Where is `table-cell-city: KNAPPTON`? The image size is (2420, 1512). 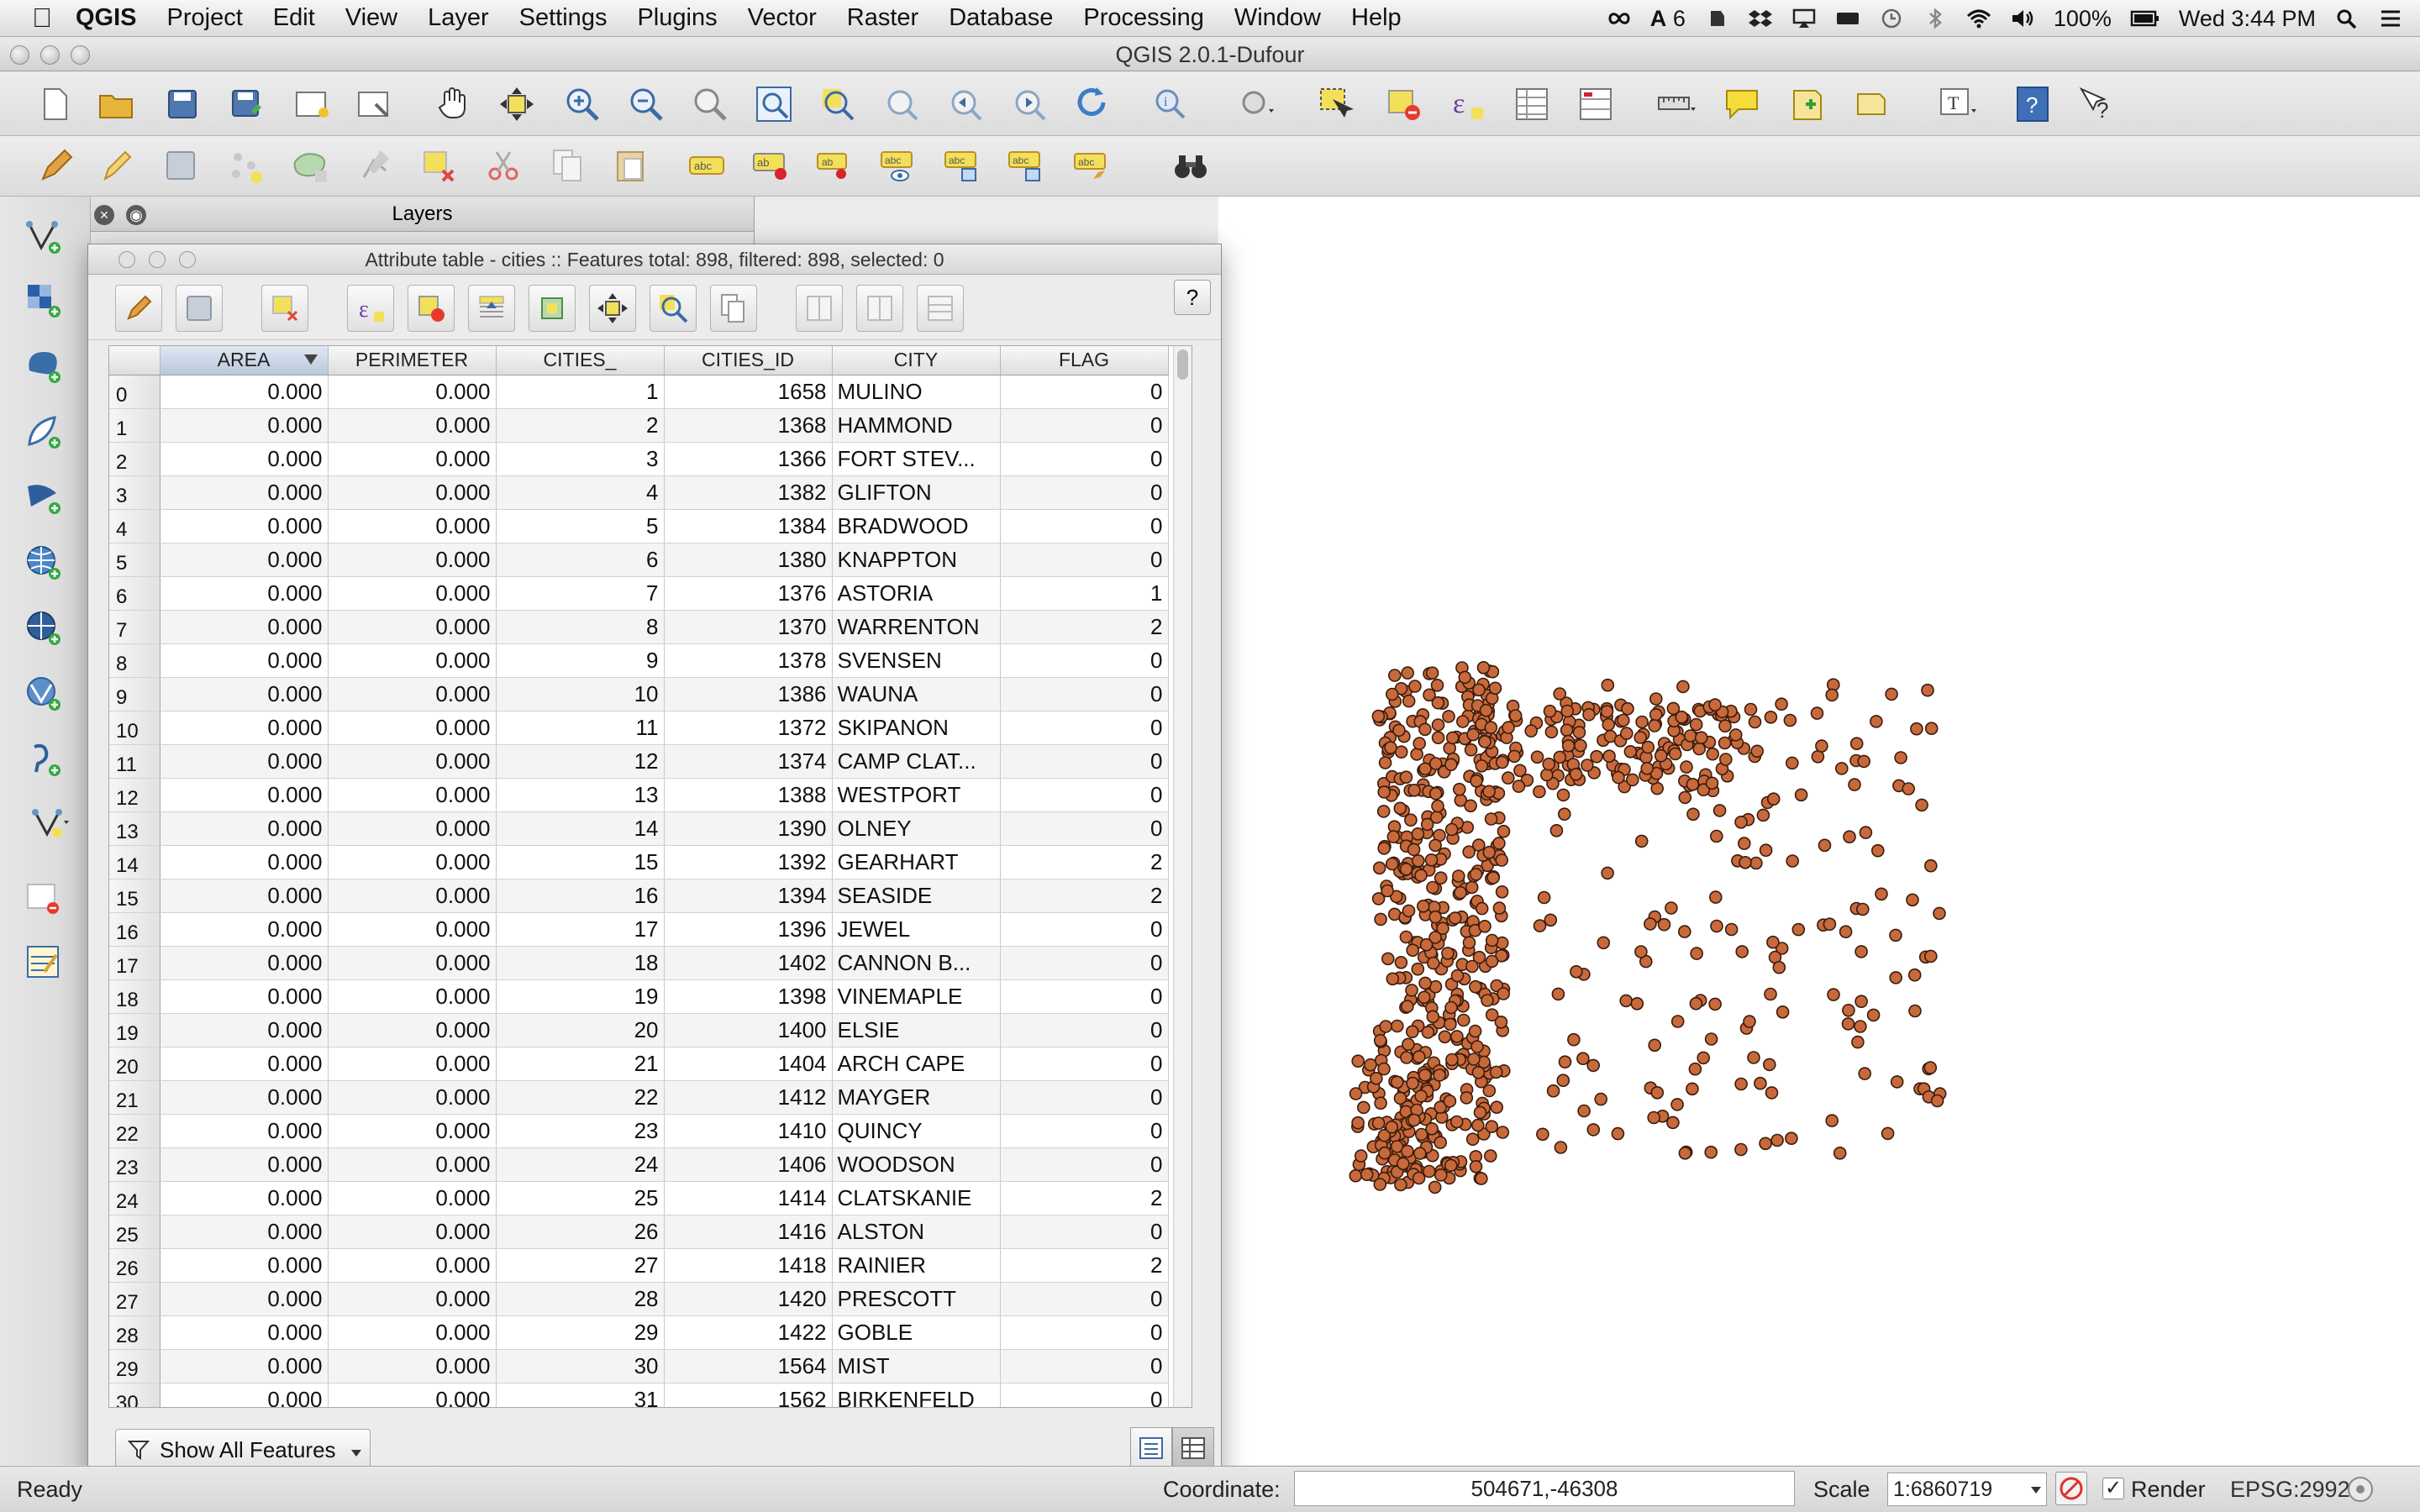 table-cell-city: KNAPPTON is located at coordinates (916, 560).